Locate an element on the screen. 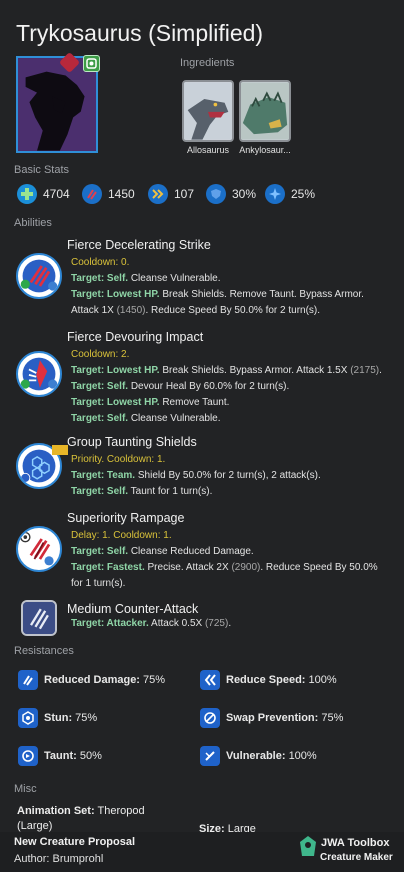 The height and width of the screenshot is (872, 404). crit-icon is located at coordinates (275, 194).